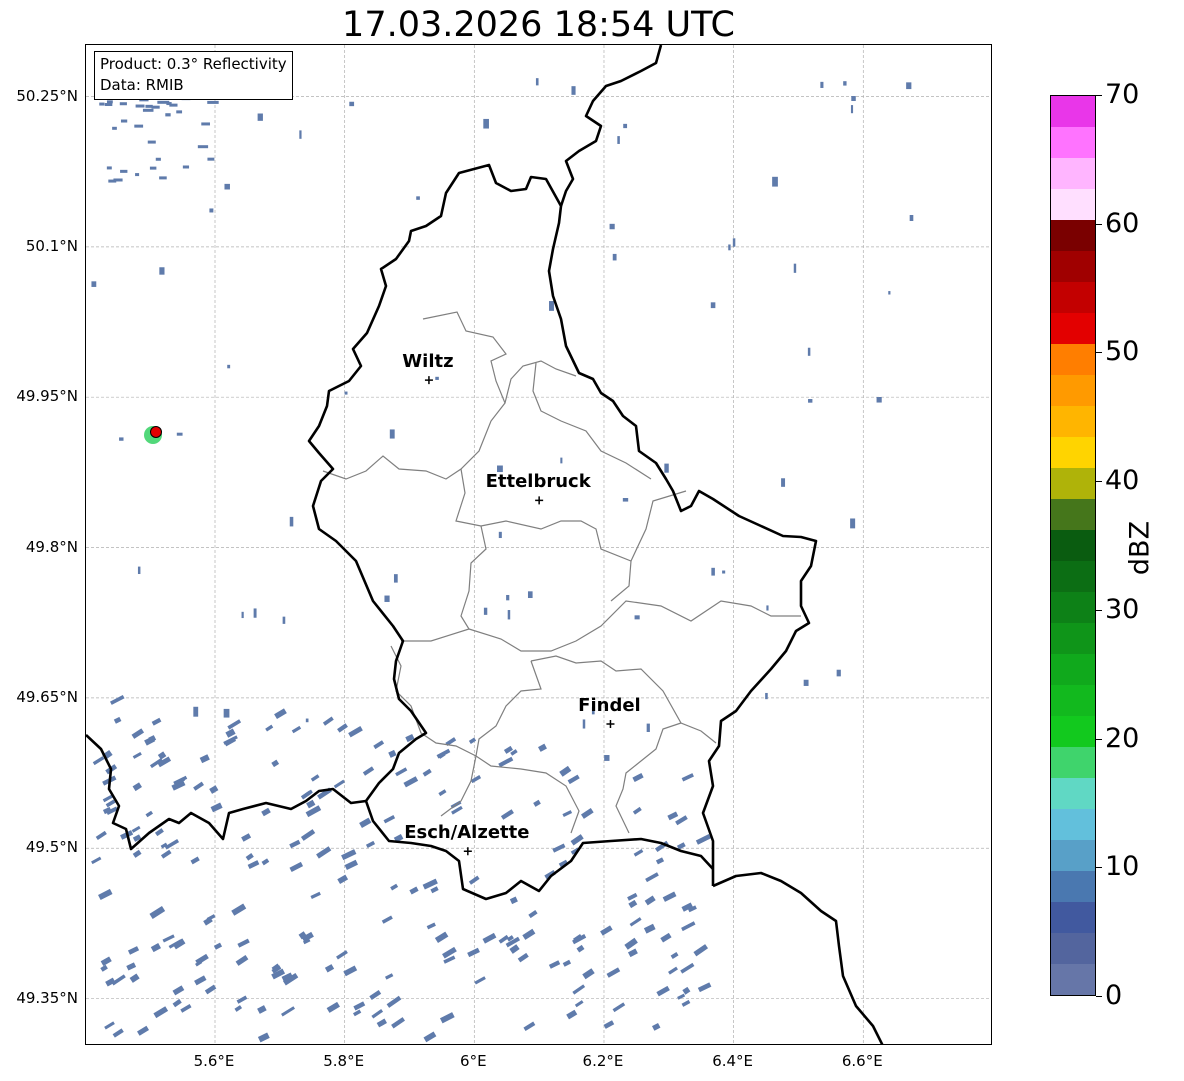  What do you see at coordinates (51, 245) in the screenshot?
I see `lat-tick-label: 50.1°N` at bounding box center [51, 245].